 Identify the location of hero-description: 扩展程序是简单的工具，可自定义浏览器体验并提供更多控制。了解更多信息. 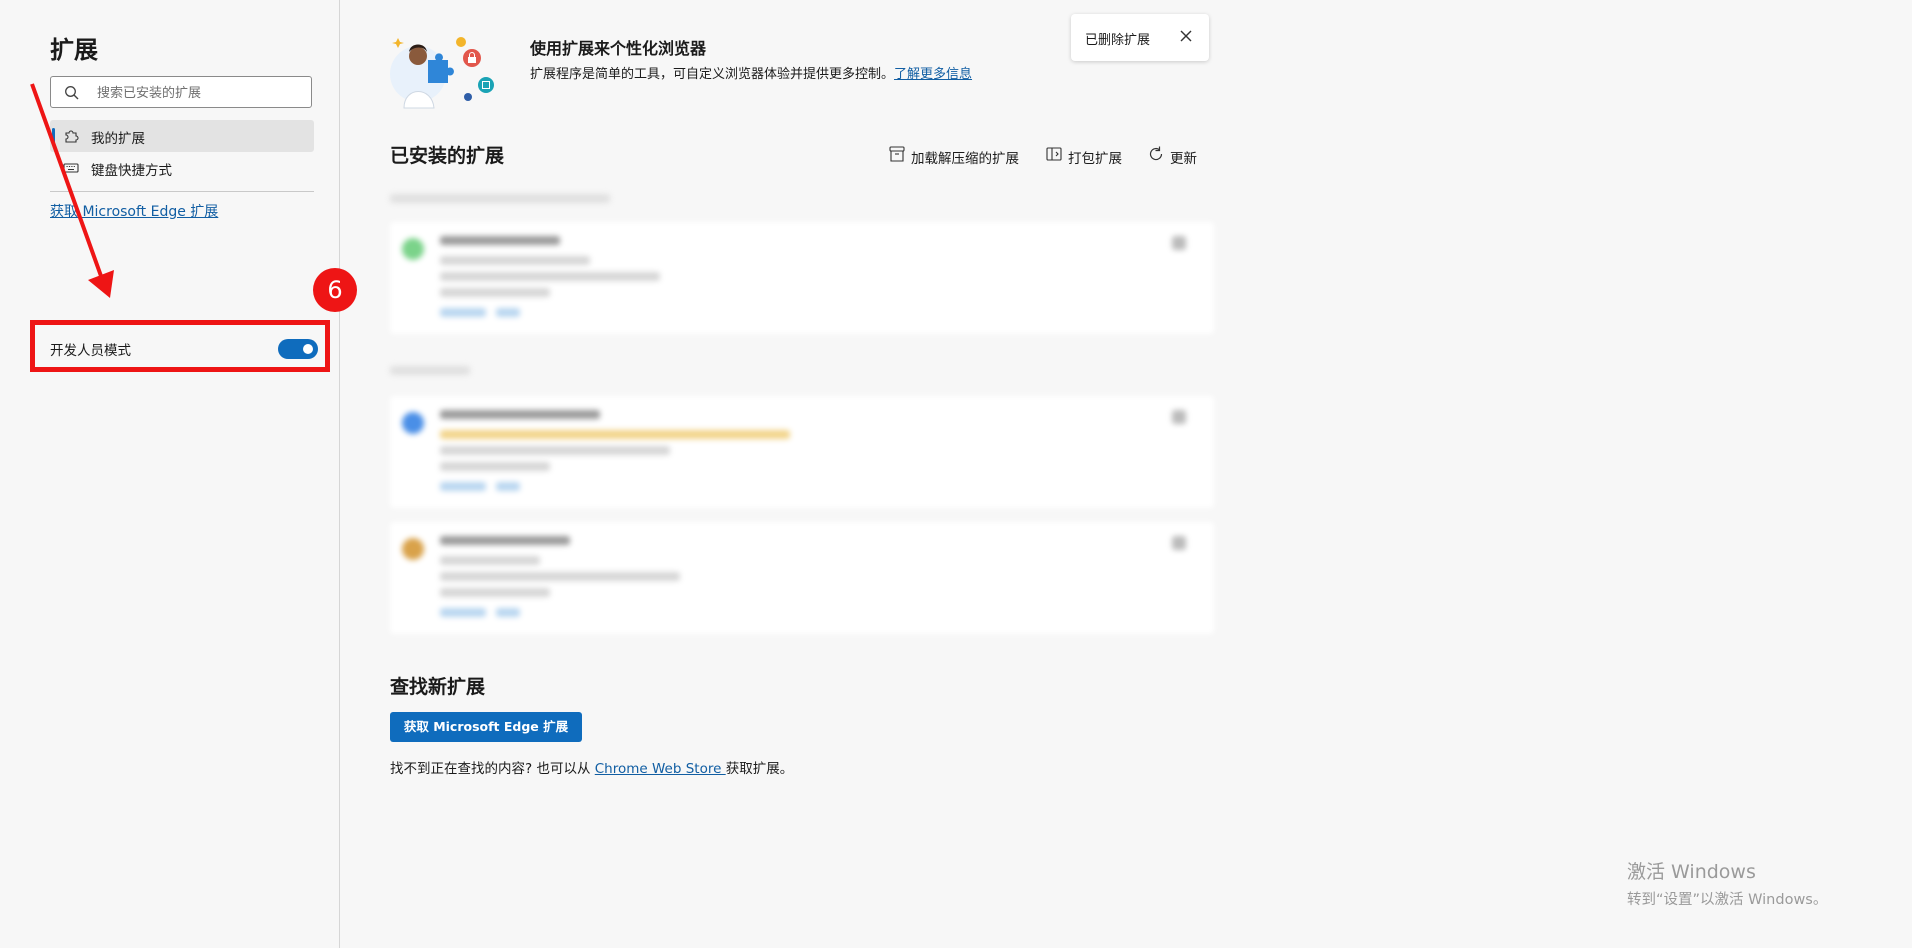
(751, 72).